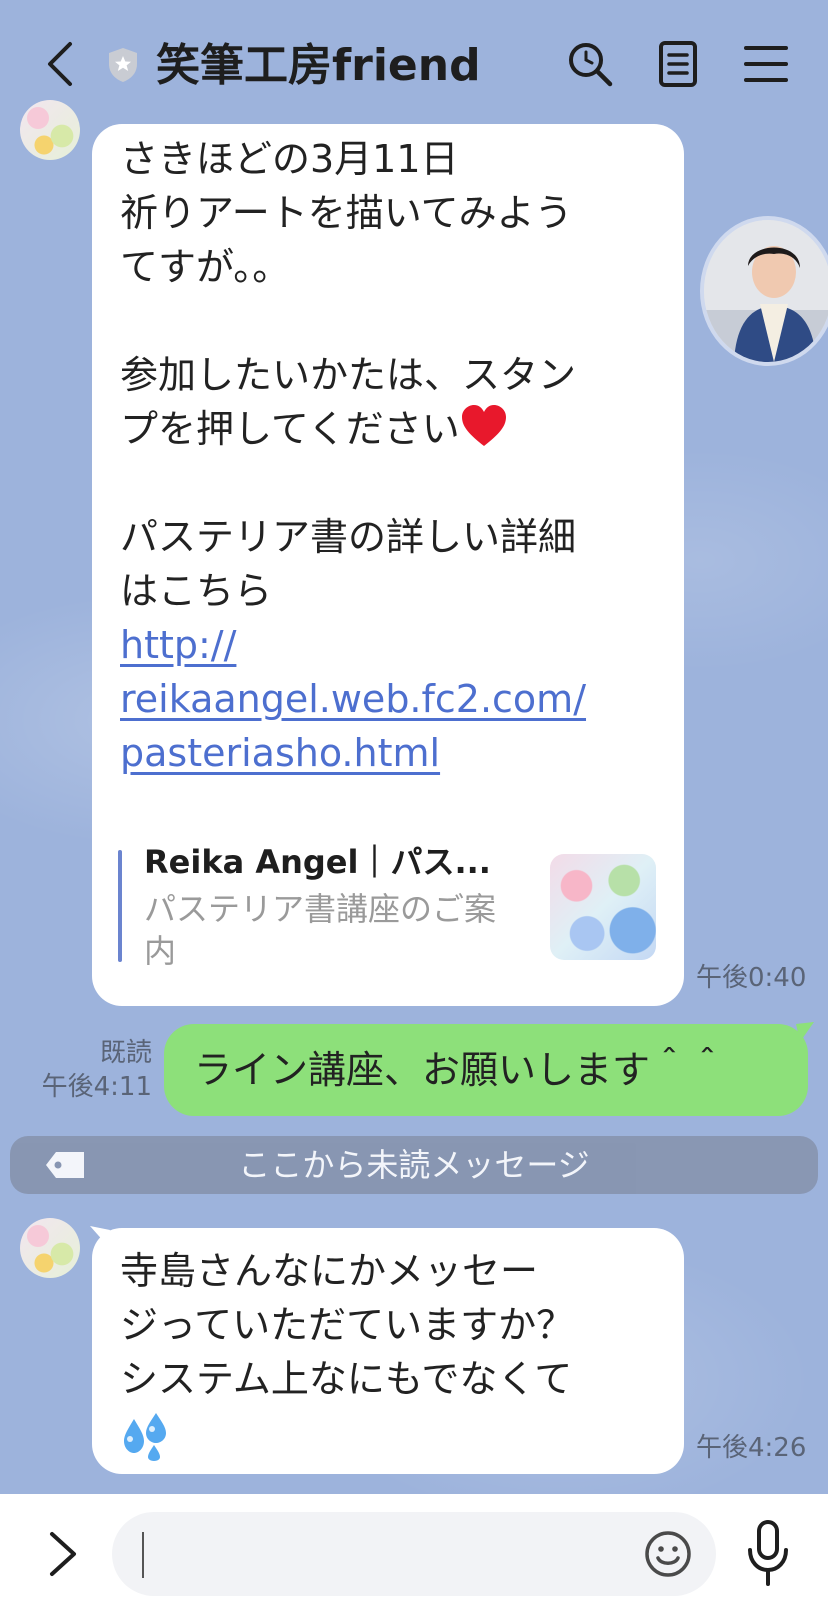  I want to click on text-cursor, so click(143, 1555).